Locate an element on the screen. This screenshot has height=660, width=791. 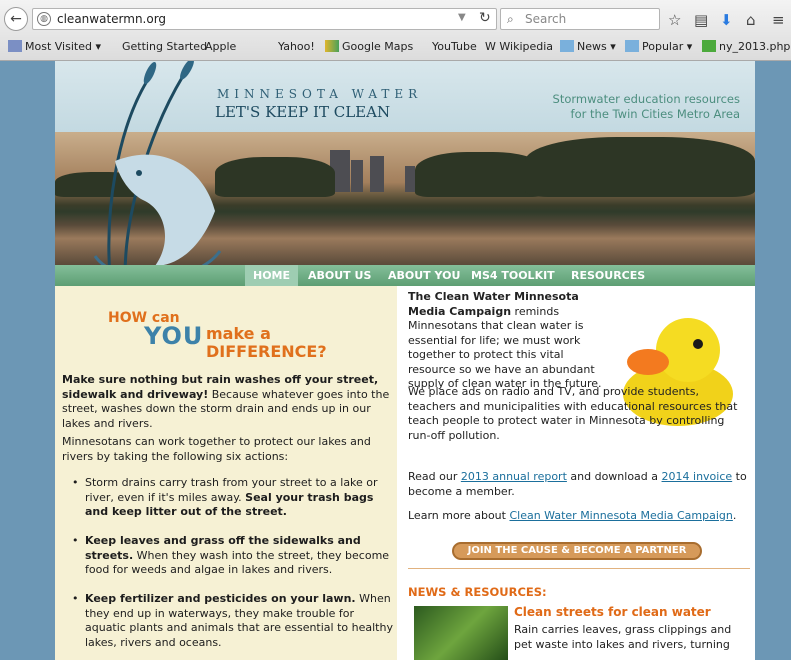
campaign-link: Clean Water Minnesota Media Campaign is located at coordinates (620, 515).